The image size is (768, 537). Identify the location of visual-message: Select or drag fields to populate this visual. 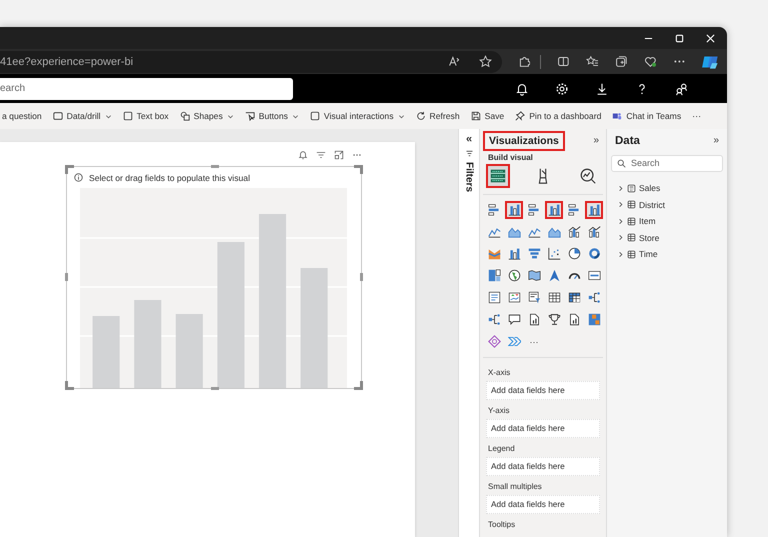
(169, 177).